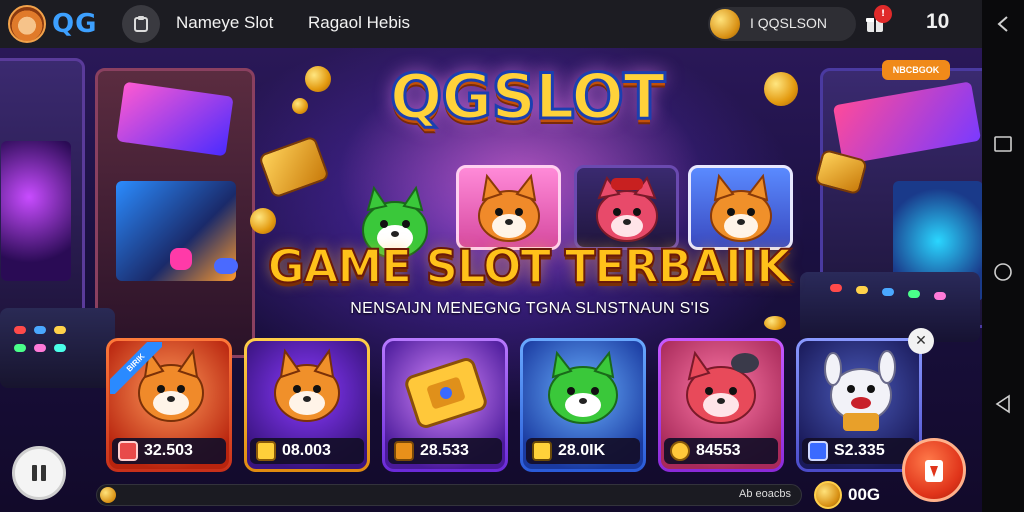 The image size is (1024, 512). I want to click on back-triangle-icon, so click(1003, 404).